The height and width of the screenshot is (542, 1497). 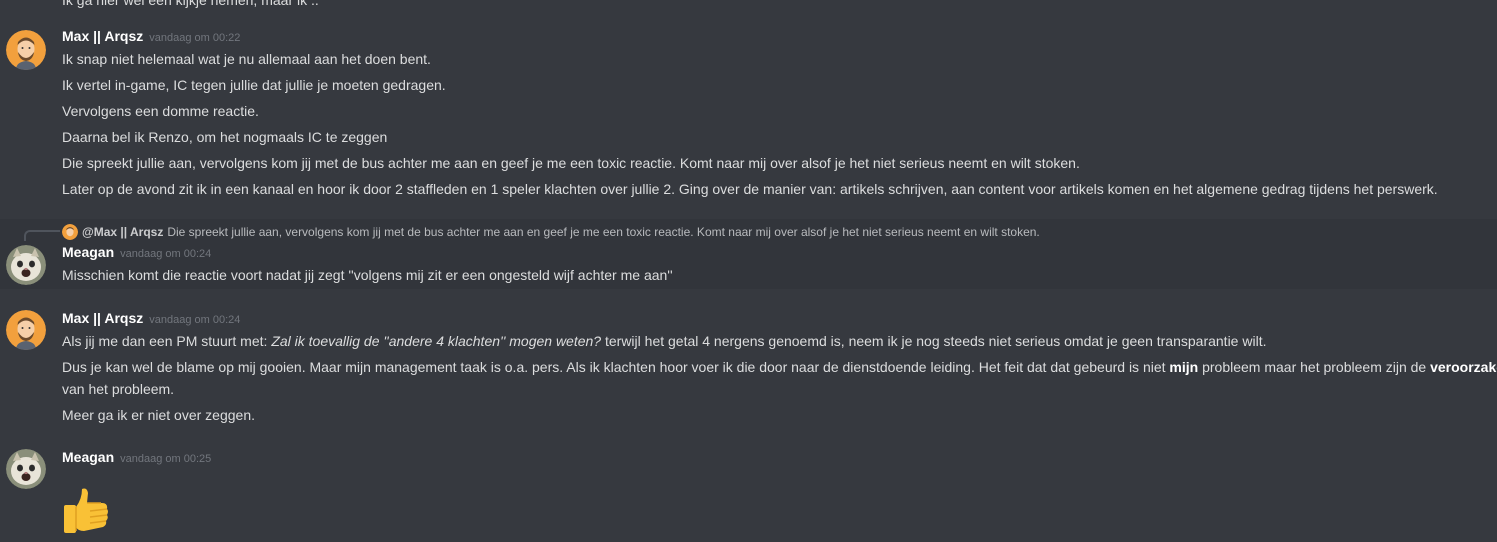 I want to click on message-header: Max || Arqsz vandaag om 00:22, so click(x=151, y=37).